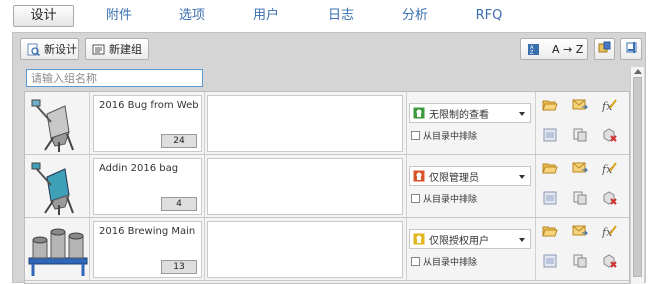 Image resolution: width=657 pixels, height=284 pixels. Describe the element at coordinates (631, 49) in the screenshot. I see `help-button` at that location.